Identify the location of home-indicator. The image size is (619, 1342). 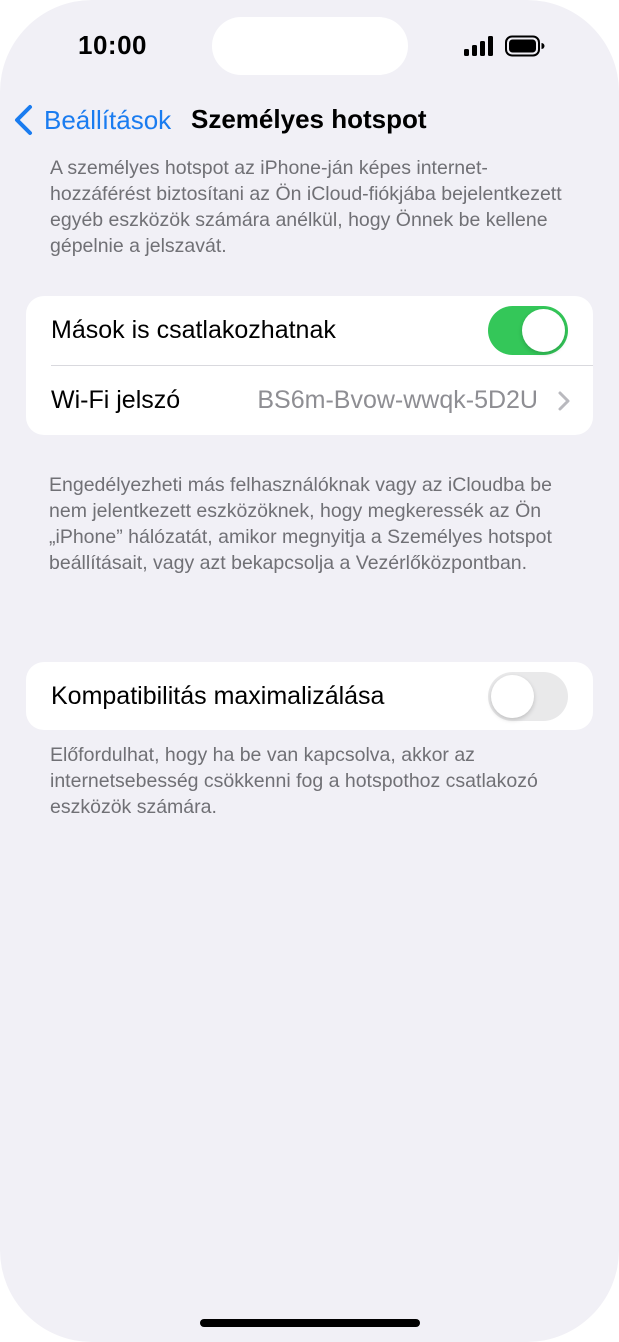
(310, 1323).